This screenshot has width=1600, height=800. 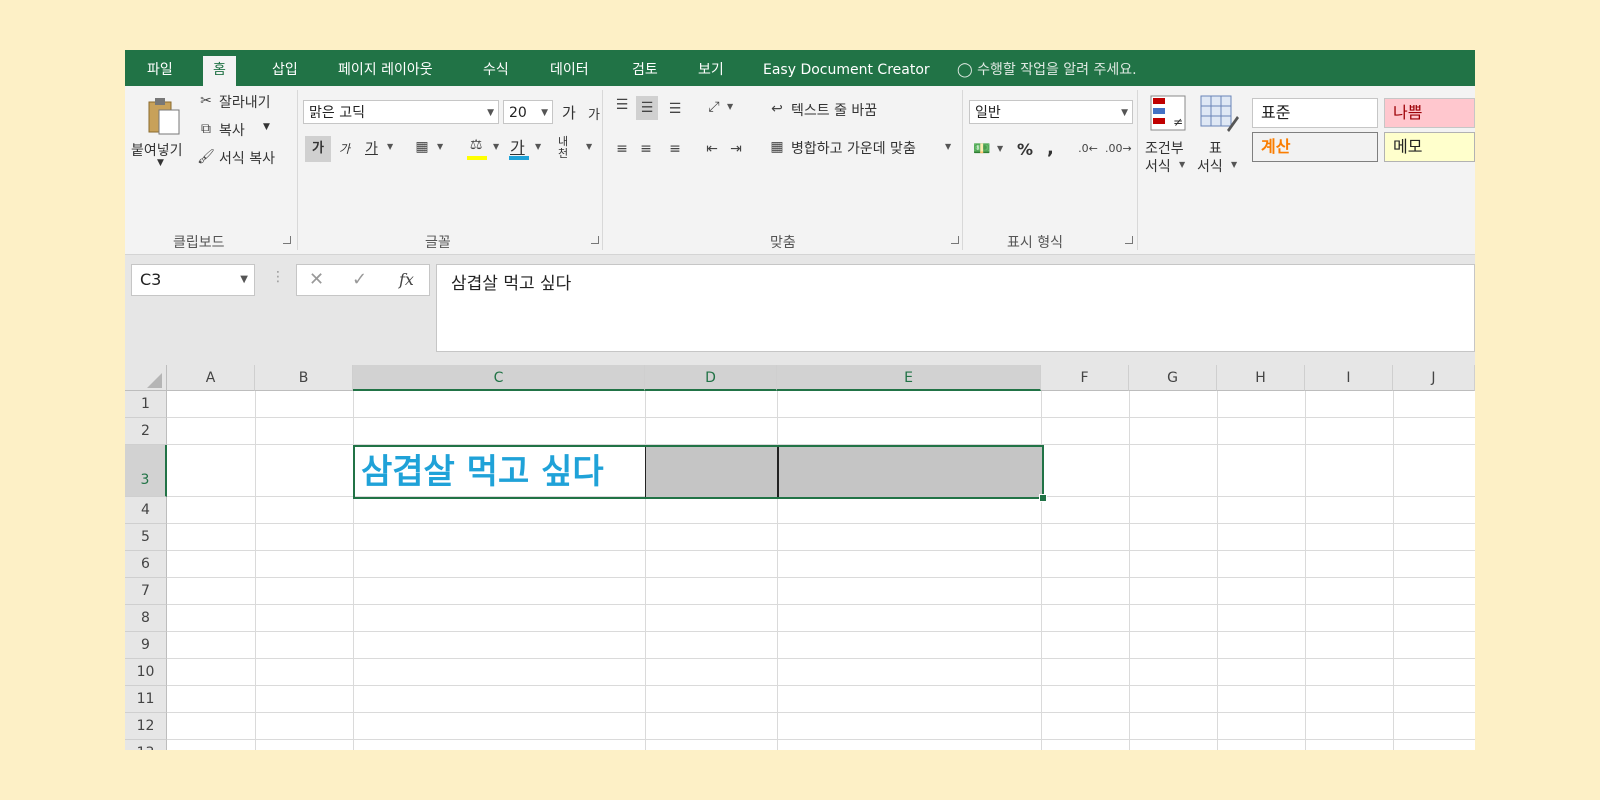 I want to click on row-header-4: 4, so click(x=146, y=510).